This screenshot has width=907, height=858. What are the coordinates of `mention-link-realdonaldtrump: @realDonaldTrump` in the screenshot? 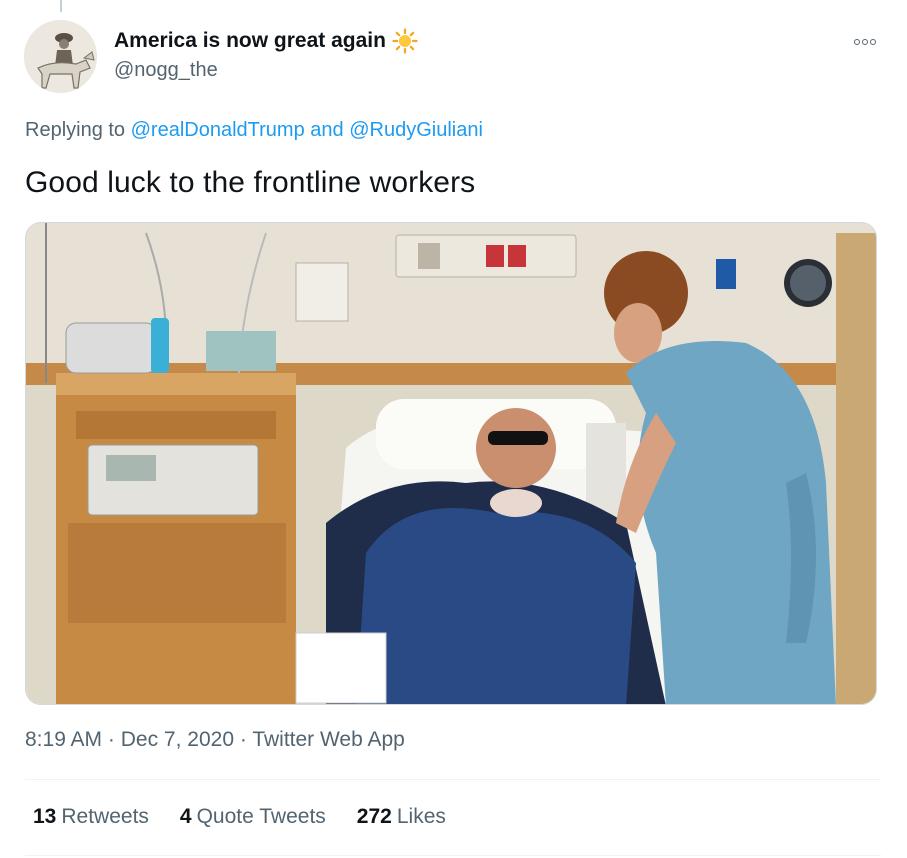 It's located at (218, 130).